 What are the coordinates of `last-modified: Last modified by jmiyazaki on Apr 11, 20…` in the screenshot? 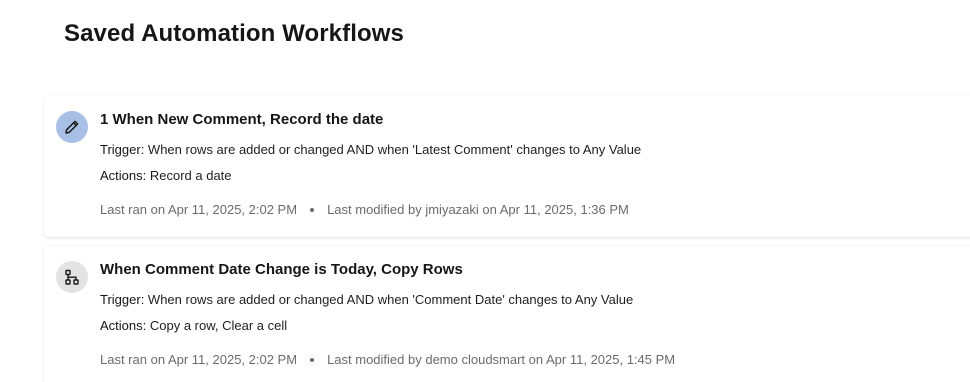 It's located at (478, 209).